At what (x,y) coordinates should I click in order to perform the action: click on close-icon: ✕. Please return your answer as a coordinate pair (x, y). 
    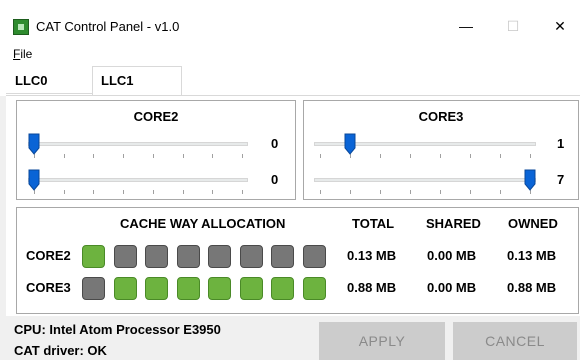
    Looking at the image, I should click on (558, 26).